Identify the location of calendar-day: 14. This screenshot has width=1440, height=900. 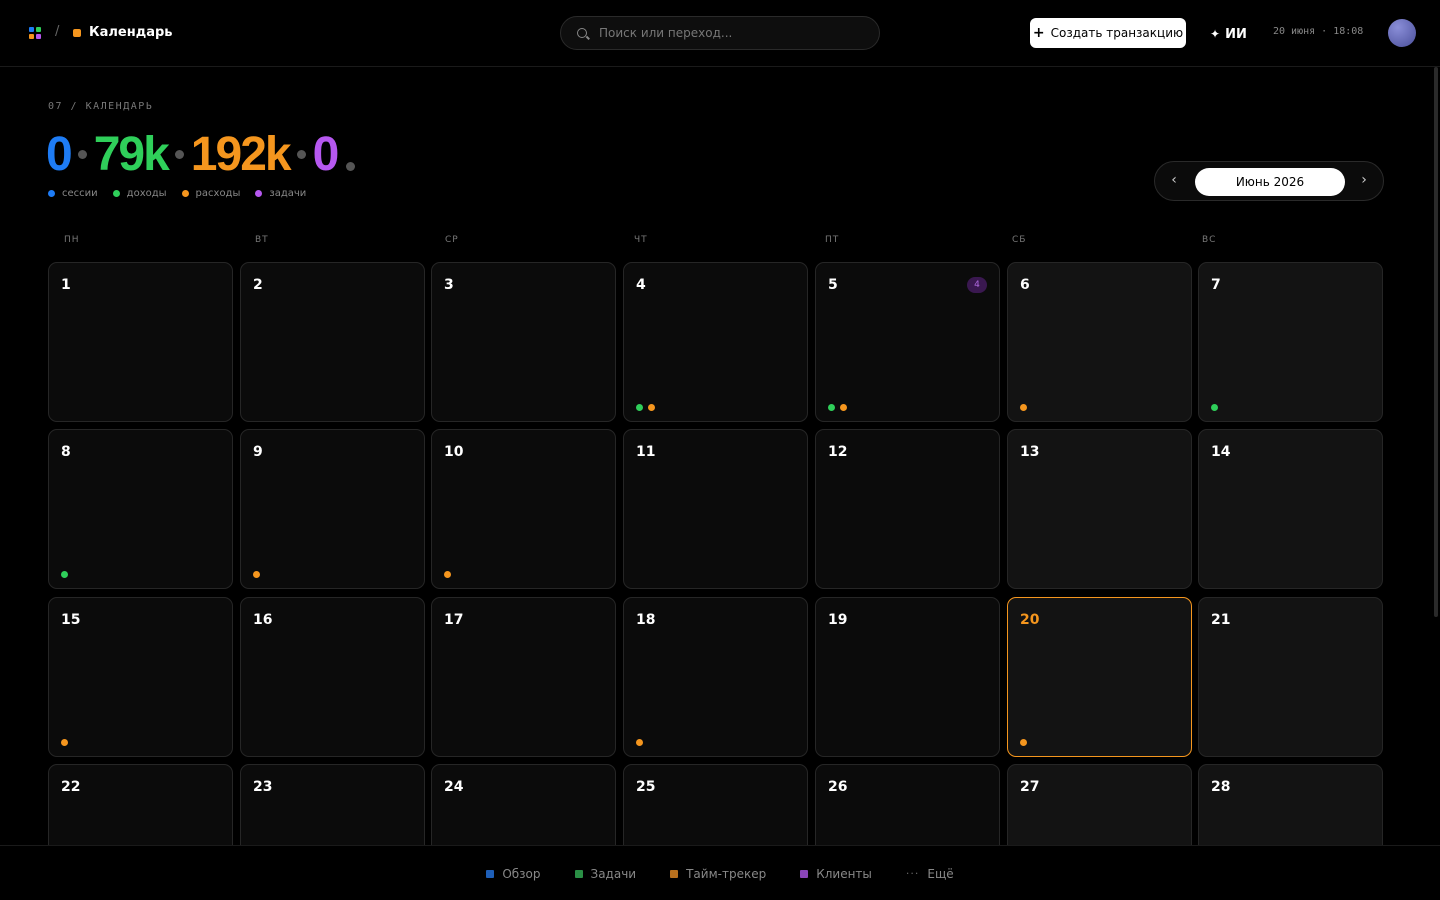
(1290, 509).